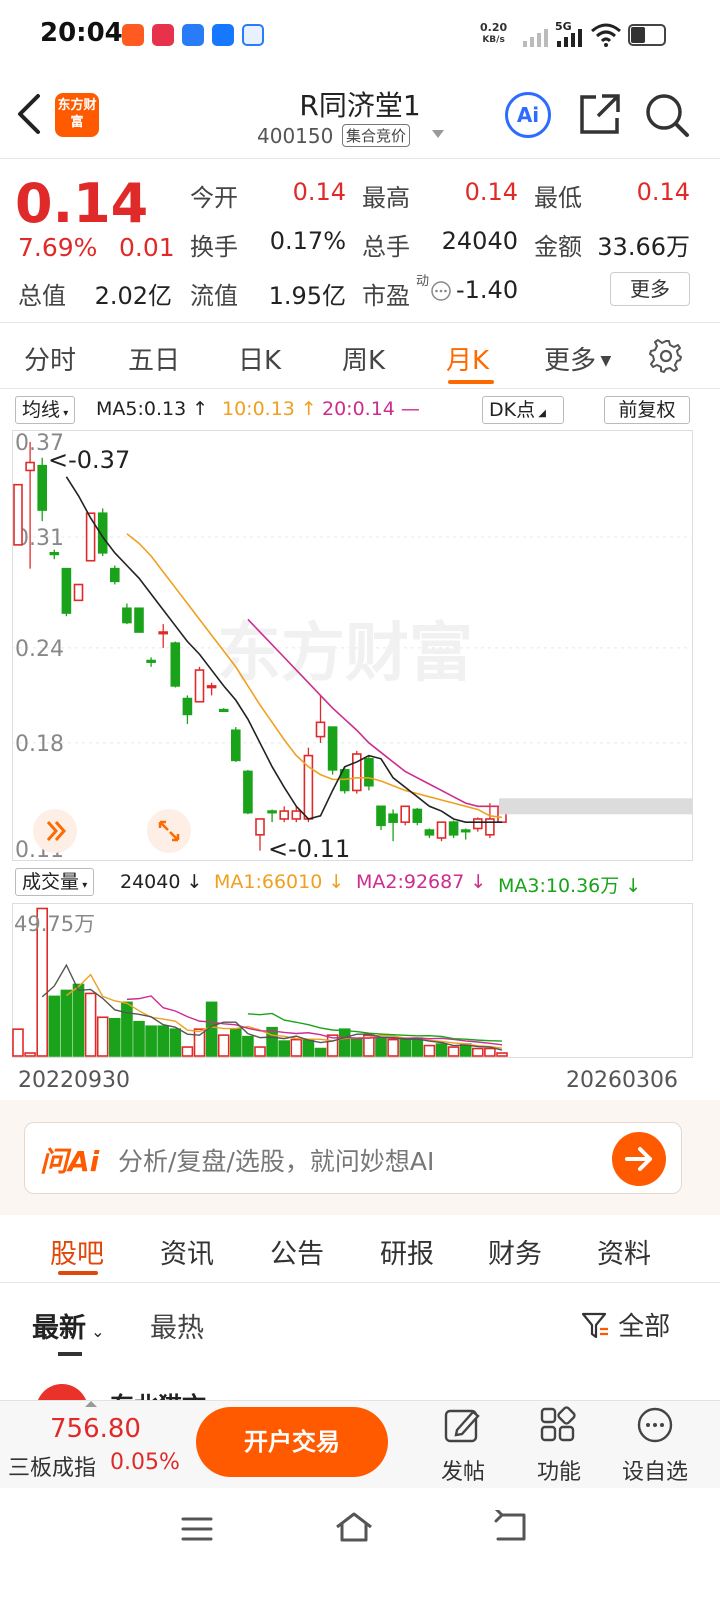 Image resolution: width=720 pixels, height=1600 pixels. What do you see at coordinates (154, 358) in the screenshot?
I see `tab-five-day: 五日` at bounding box center [154, 358].